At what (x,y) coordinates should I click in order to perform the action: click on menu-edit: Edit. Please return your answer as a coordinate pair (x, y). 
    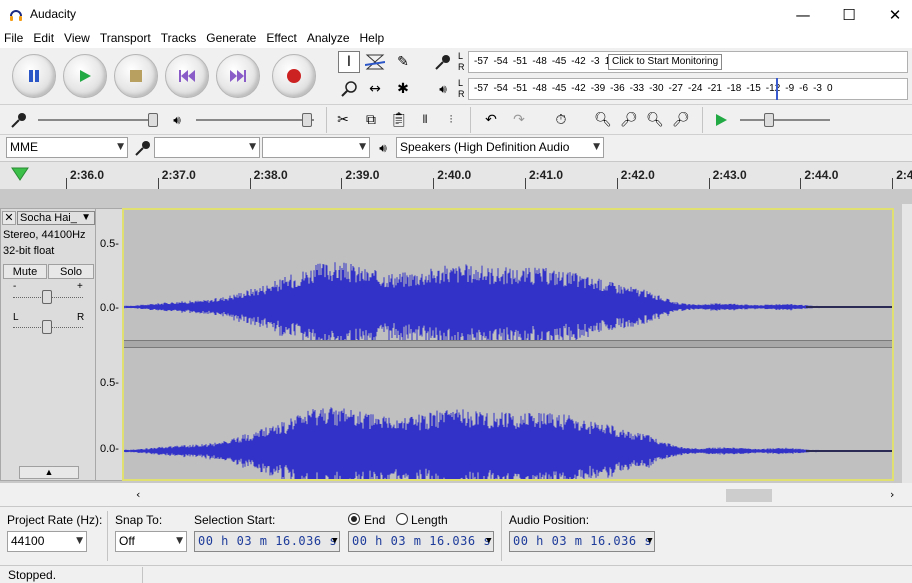
    Looking at the image, I should click on (44, 38).